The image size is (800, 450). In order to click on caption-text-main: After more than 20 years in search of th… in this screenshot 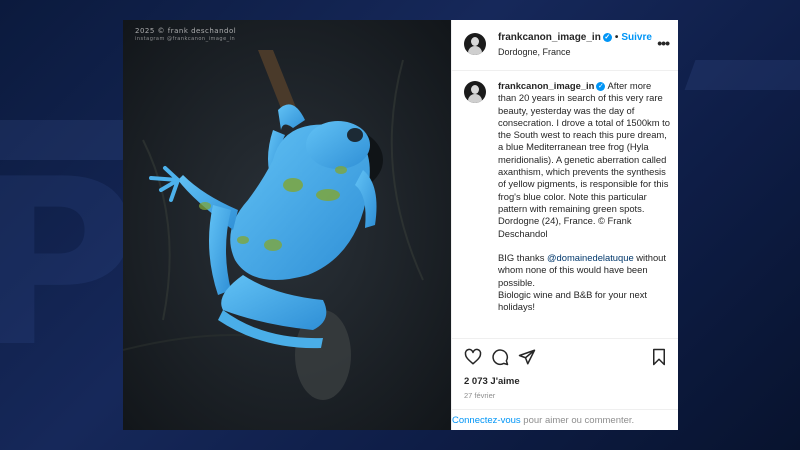, I will do `click(584, 159)`.